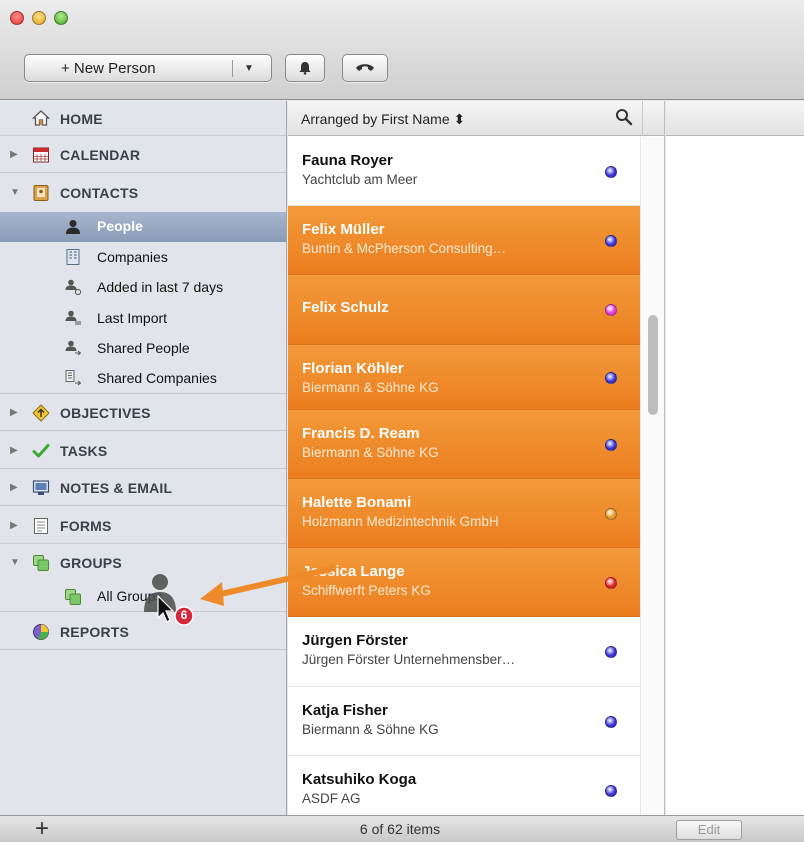 This screenshot has width=804, height=842. I want to click on calendar-icon, so click(41, 155).